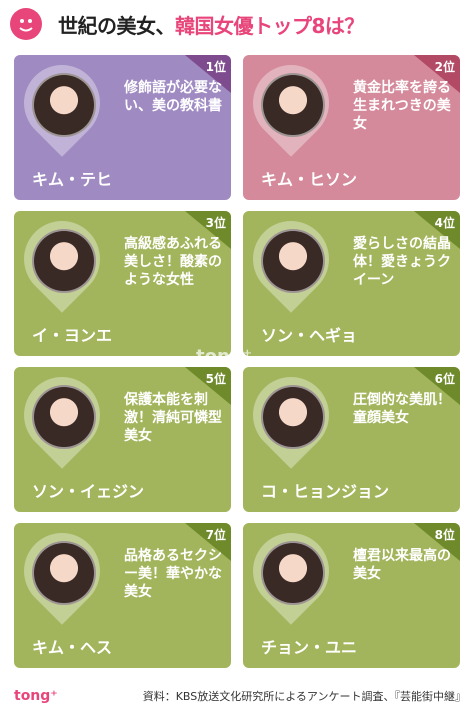  What do you see at coordinates (351, 439) in the screenshot?
I see `rank-card-6: 6位 圧倒的な美肌！童顔美女 コ・ヒョンジョン` at bounding box center [351, 439].